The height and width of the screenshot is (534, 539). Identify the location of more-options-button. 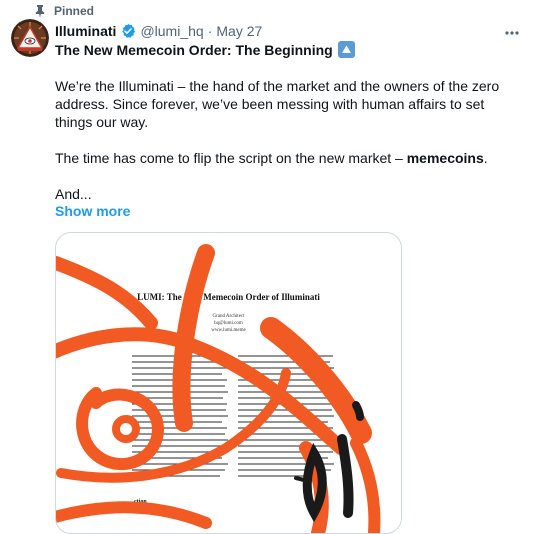
(512, 31).